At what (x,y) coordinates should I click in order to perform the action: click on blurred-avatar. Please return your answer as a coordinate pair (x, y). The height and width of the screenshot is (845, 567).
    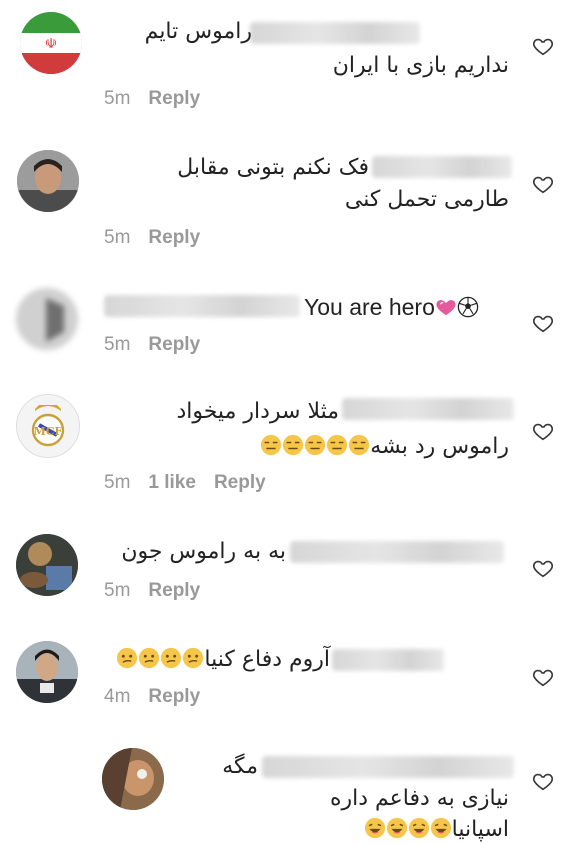
    Looking at the image, I should click on (47, 319).